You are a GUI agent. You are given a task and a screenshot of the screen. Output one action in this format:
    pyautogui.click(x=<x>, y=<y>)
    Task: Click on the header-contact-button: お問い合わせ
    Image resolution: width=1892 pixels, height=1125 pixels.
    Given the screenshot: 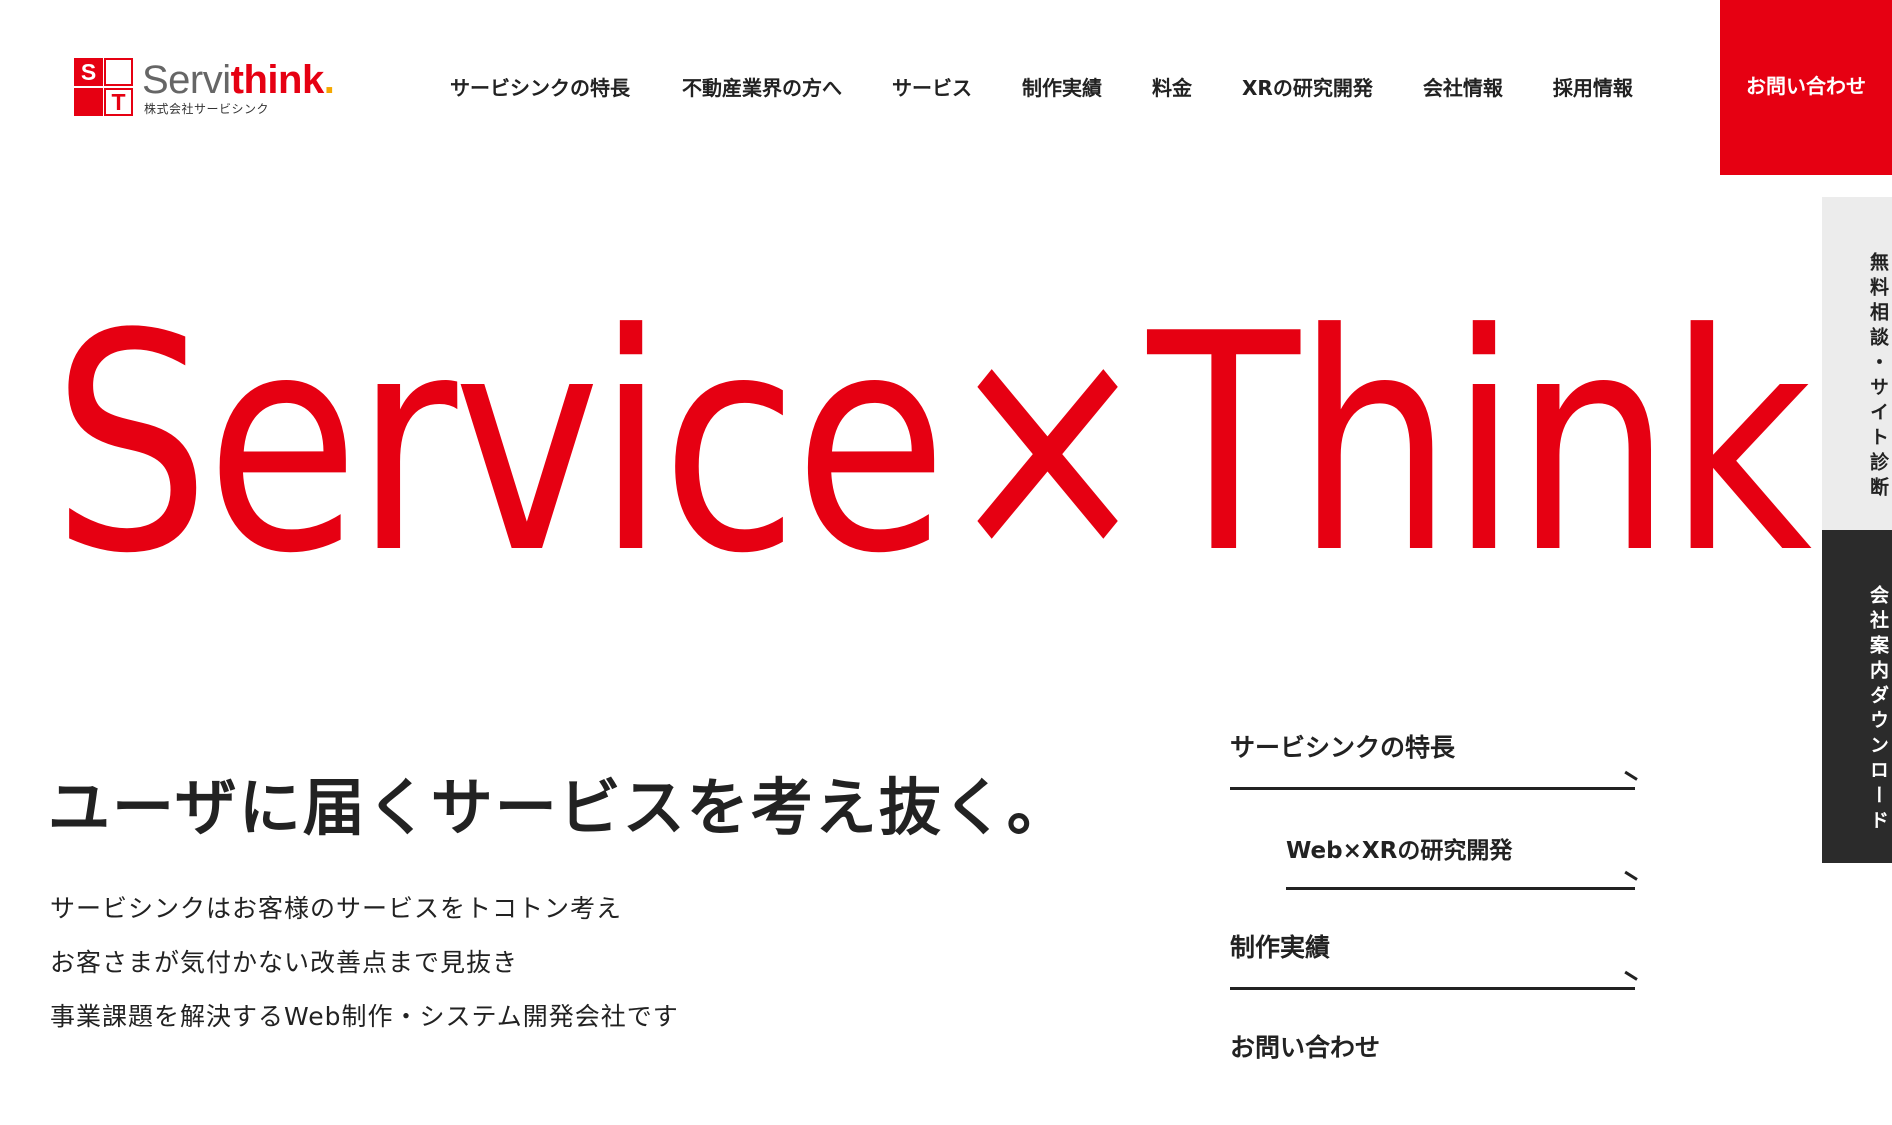 What is the action you would take?
    pyautogui.click(x=1806, y=87)
    